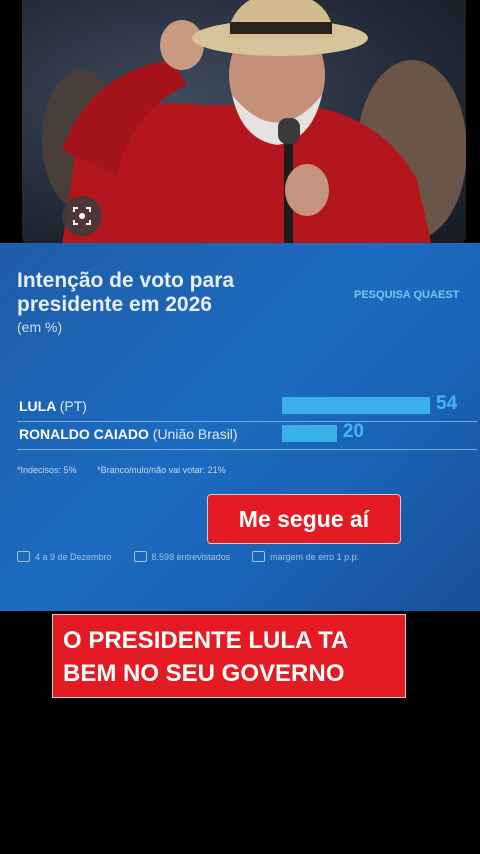  What do you see at coordinates (23, 556) in the screenshot?
I see `calendar-icon` at bounding box center [23, 556].